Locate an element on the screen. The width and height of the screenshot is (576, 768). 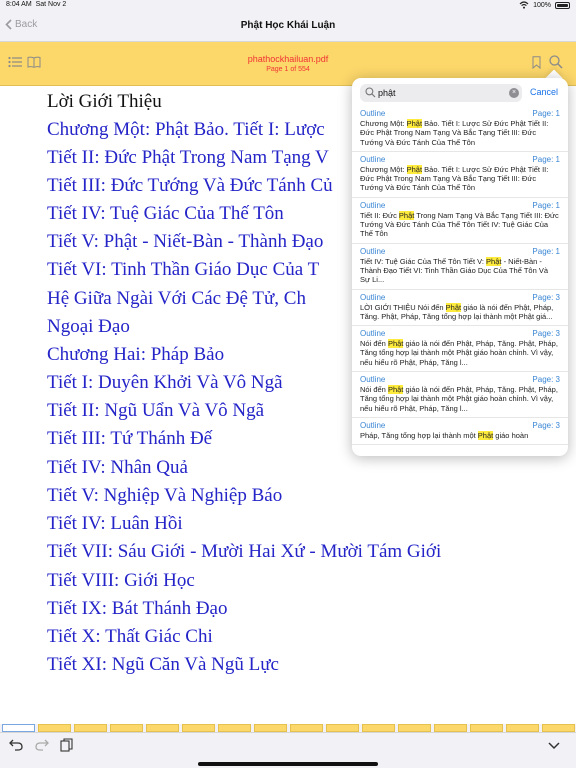
toc-link: Chương Hai: Pháp Bảo is located at coordinates (135, 355).